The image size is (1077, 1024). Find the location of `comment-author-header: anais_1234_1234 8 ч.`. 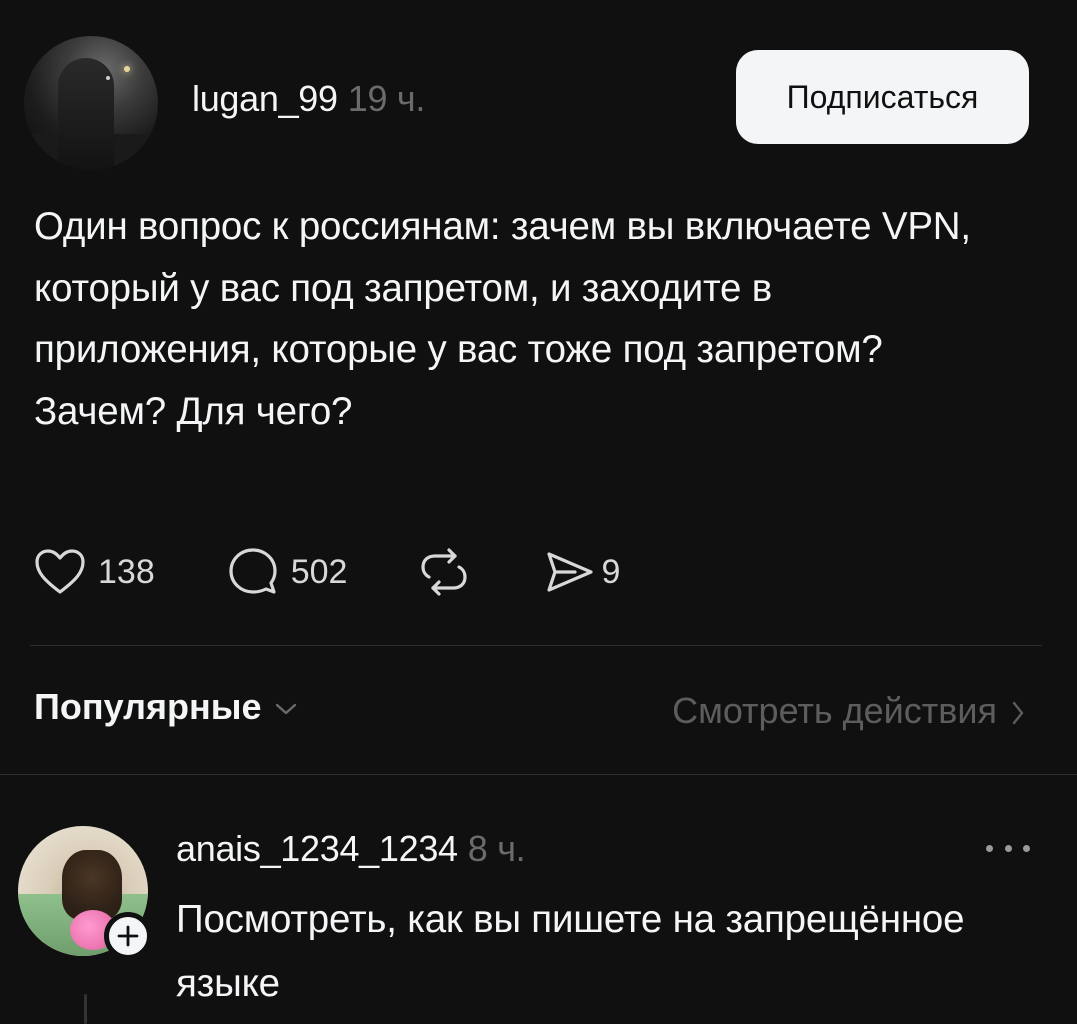

comment-author-header: anais_1234_1234 8 ч. is located at coordinates (351, 849).